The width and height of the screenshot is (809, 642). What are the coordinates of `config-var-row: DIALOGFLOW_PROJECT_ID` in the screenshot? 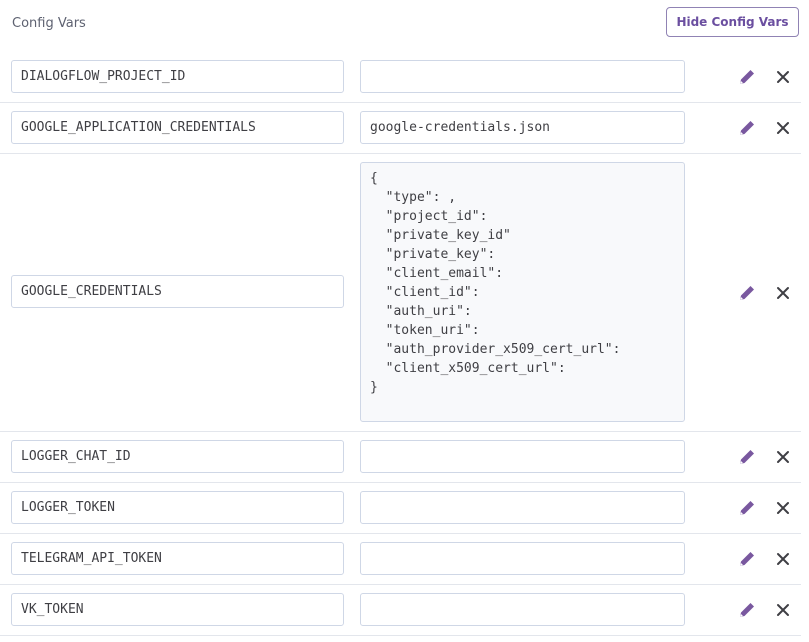 It's located at (400, 77).